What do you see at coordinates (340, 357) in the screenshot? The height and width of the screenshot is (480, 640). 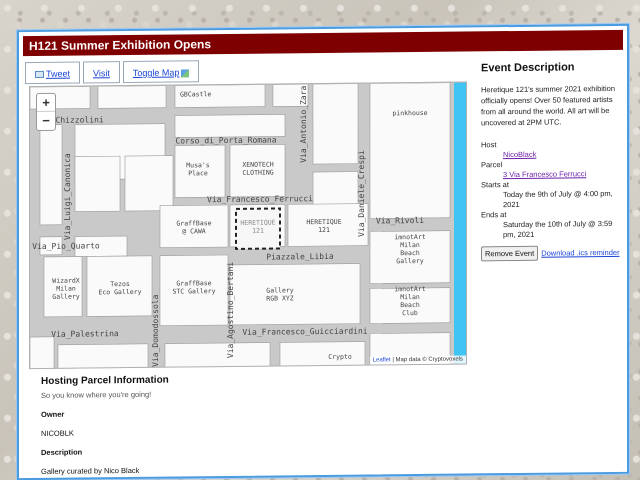 I see `parcel-label-crypto: Crypto` at bounding box center [340, 357].